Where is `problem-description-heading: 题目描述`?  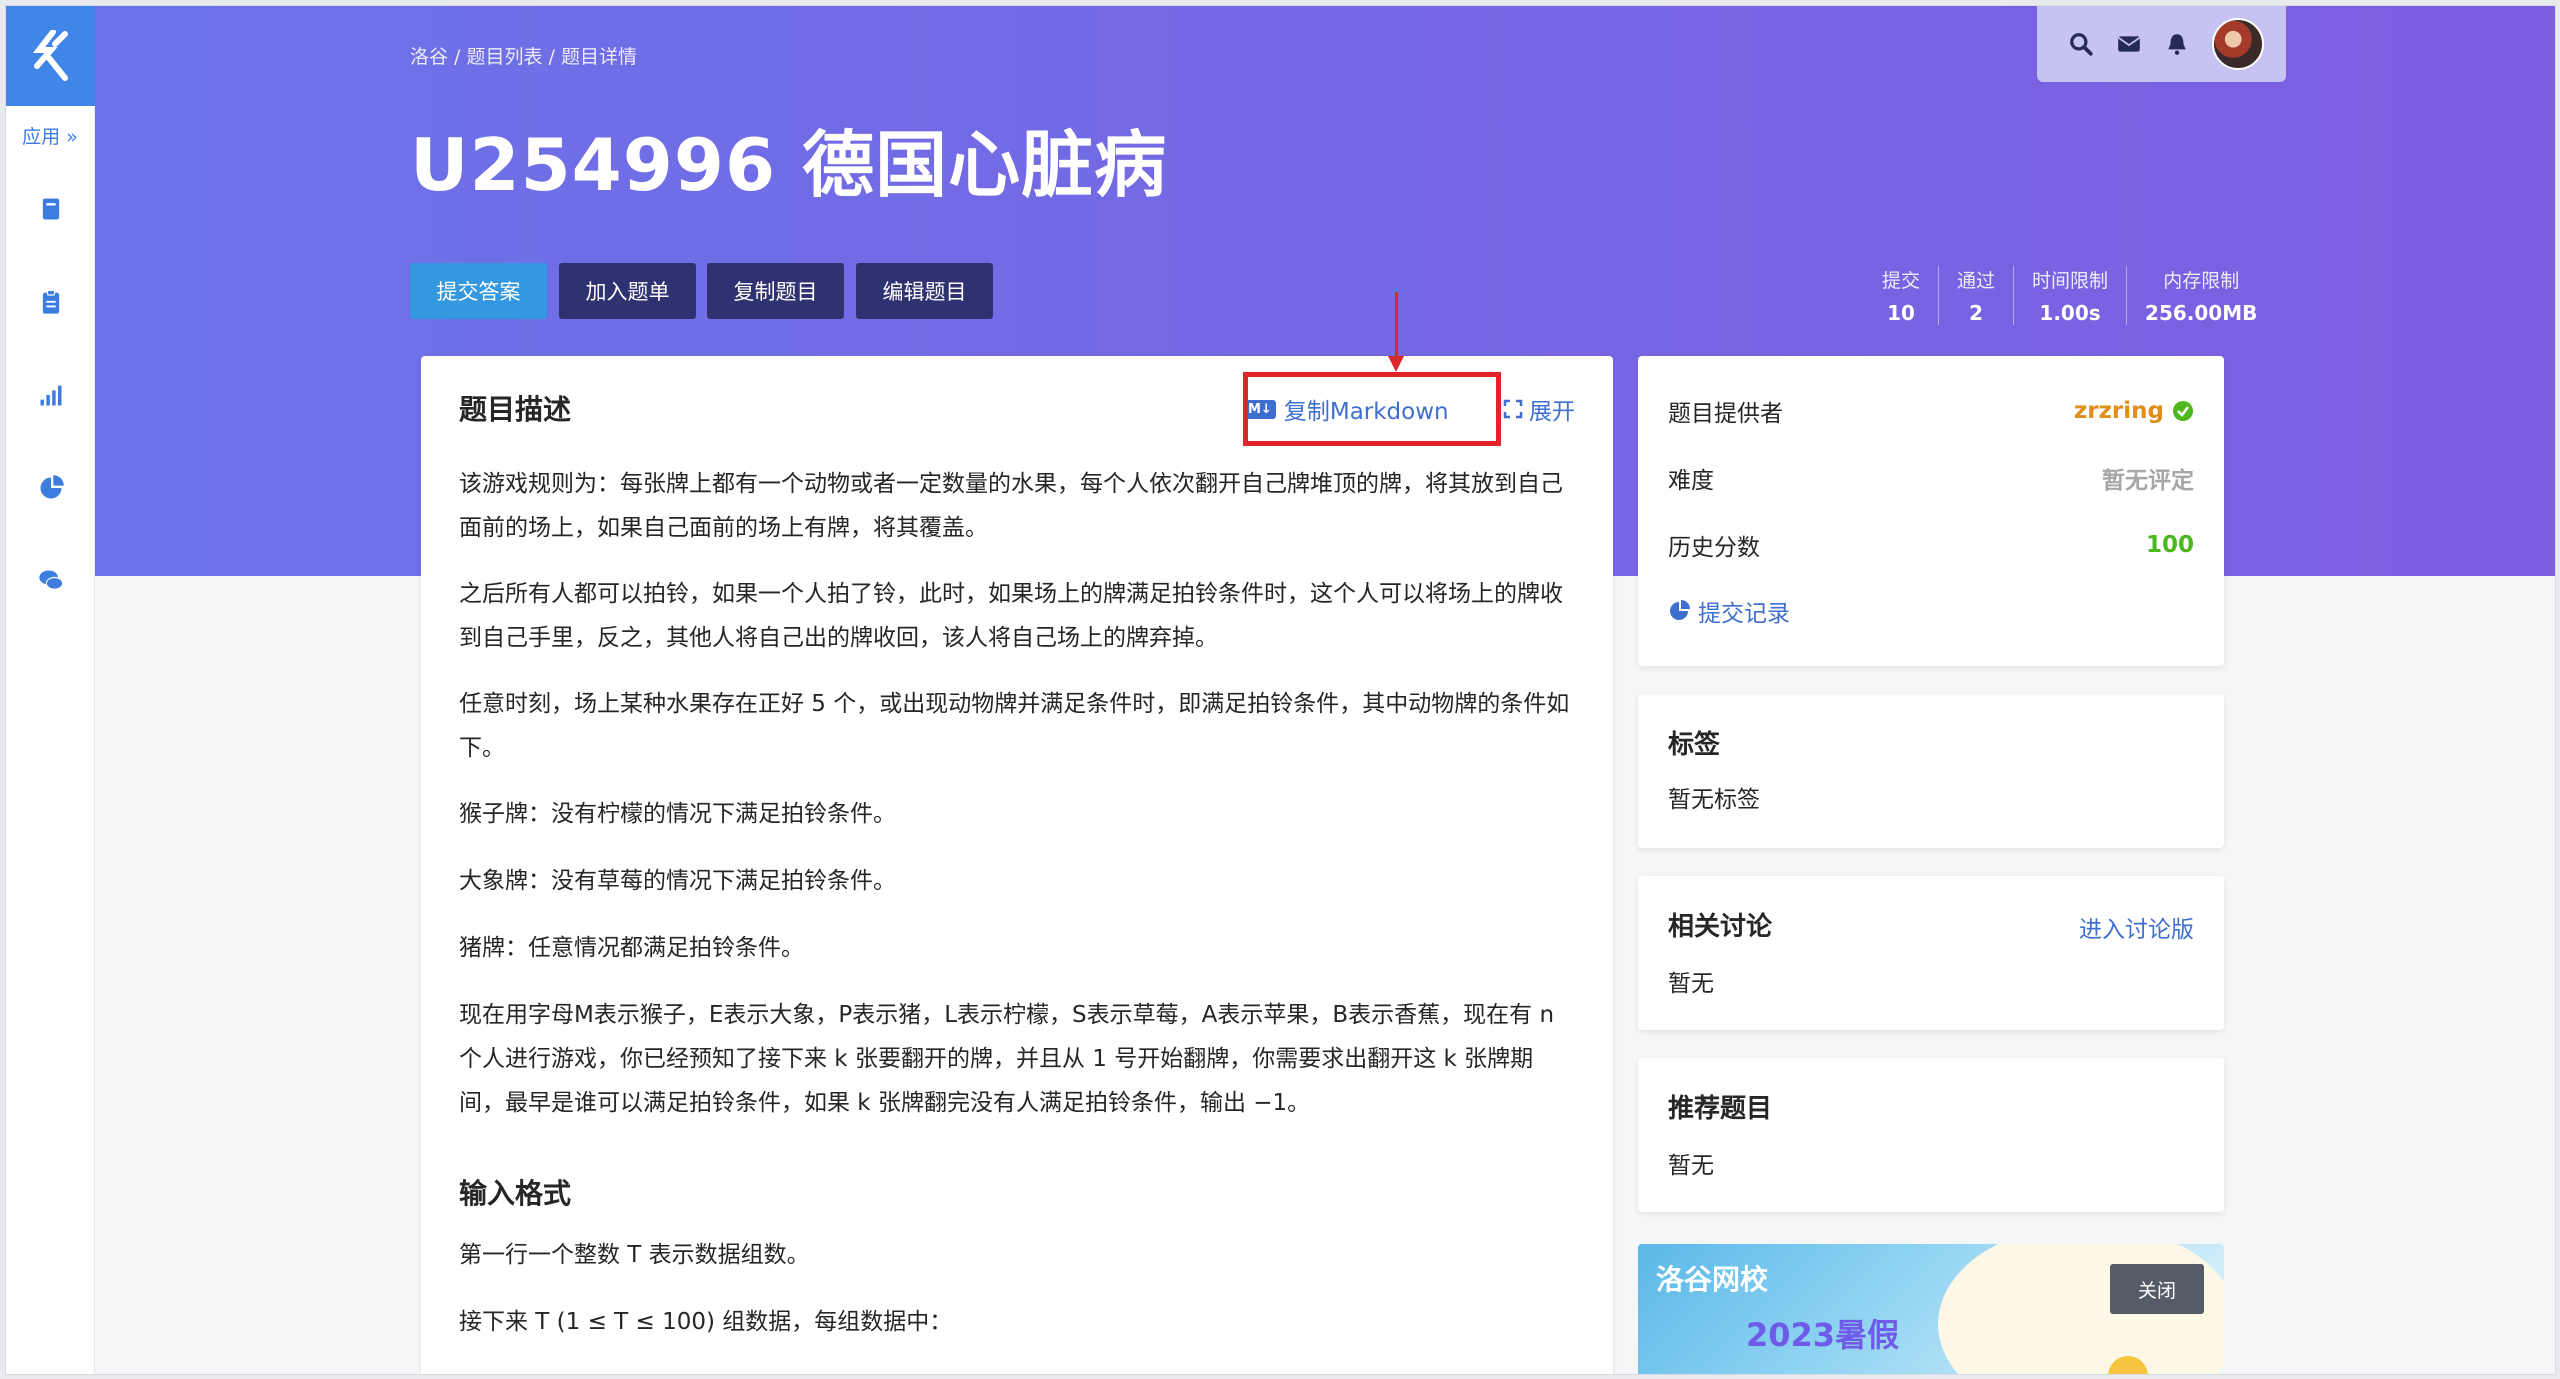
problem-description-heading: 题目描述 is located at coordinates (515, 409).